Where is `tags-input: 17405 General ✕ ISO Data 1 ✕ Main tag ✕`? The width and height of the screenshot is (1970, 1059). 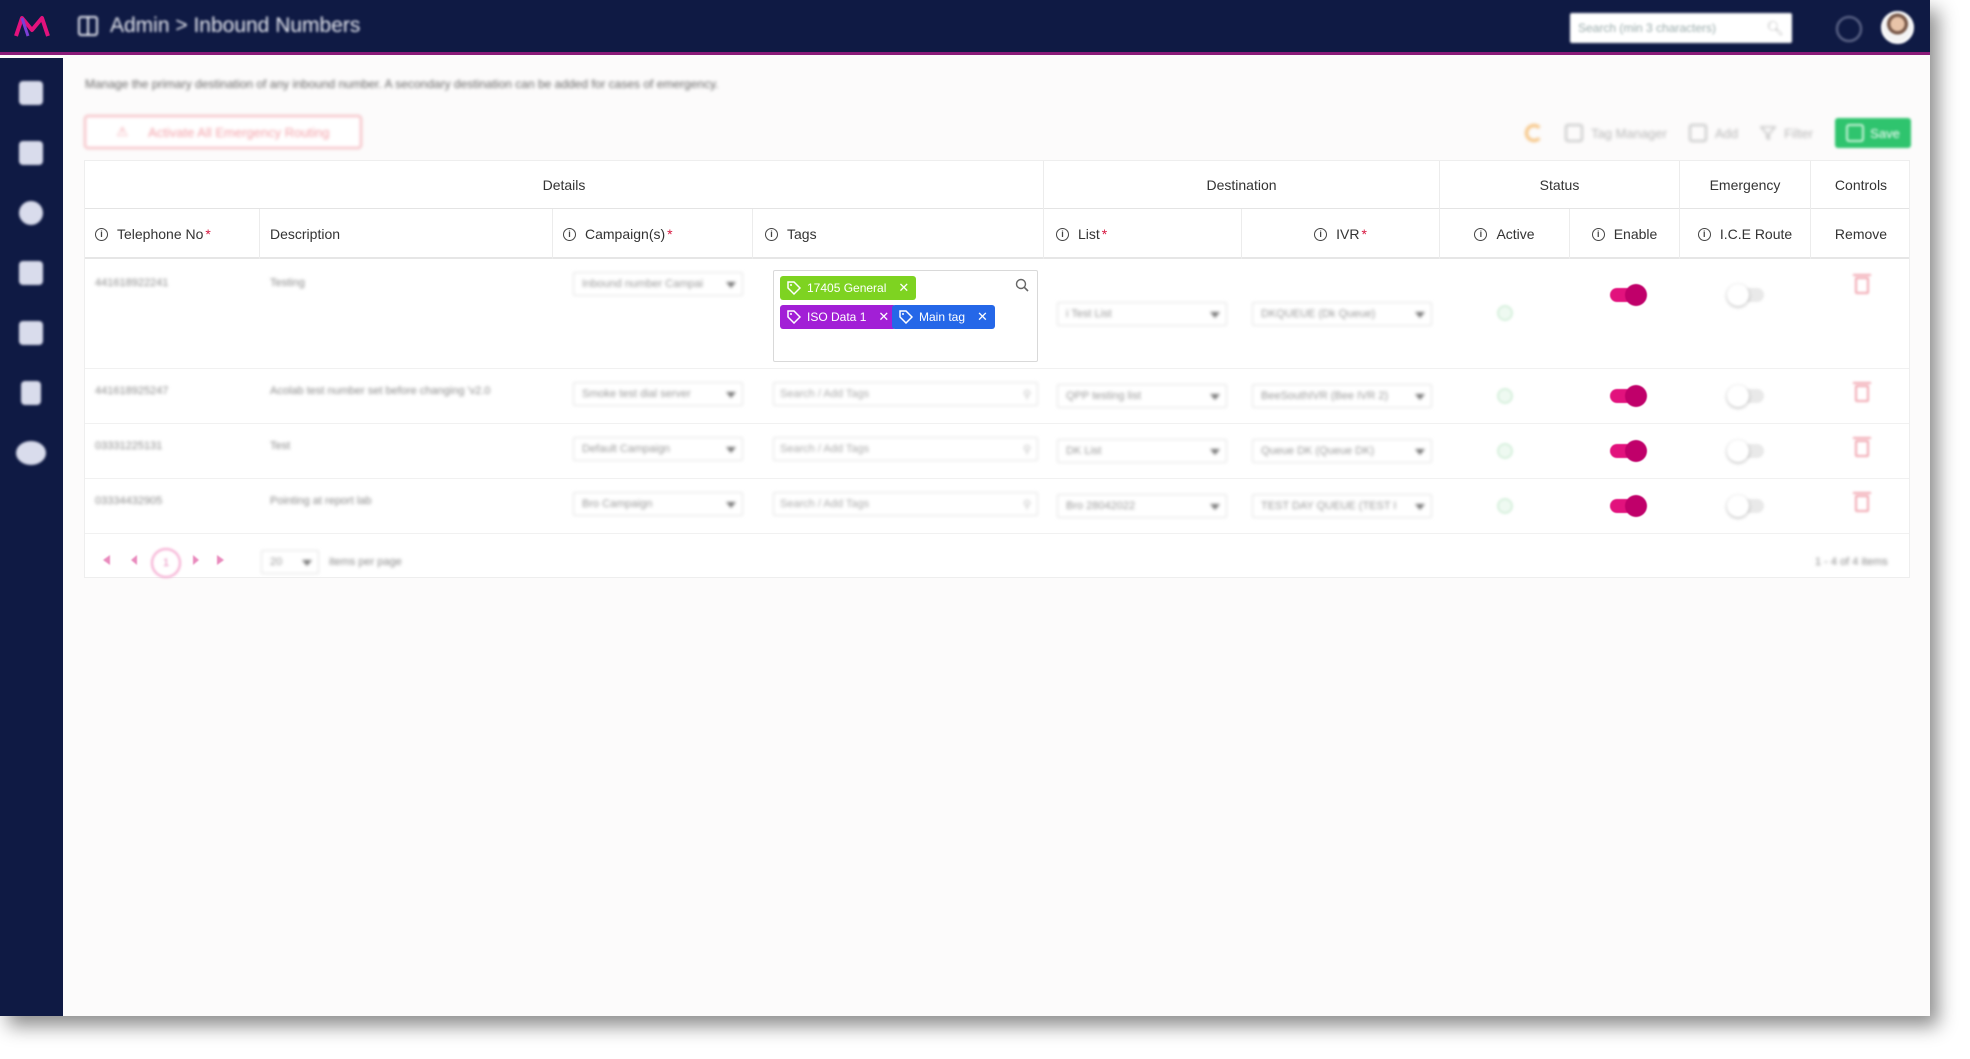 tags-input: 17405 General ✕ ISO Data 1 ✕ Main tag ✕ is located at coordinates (905, 316).